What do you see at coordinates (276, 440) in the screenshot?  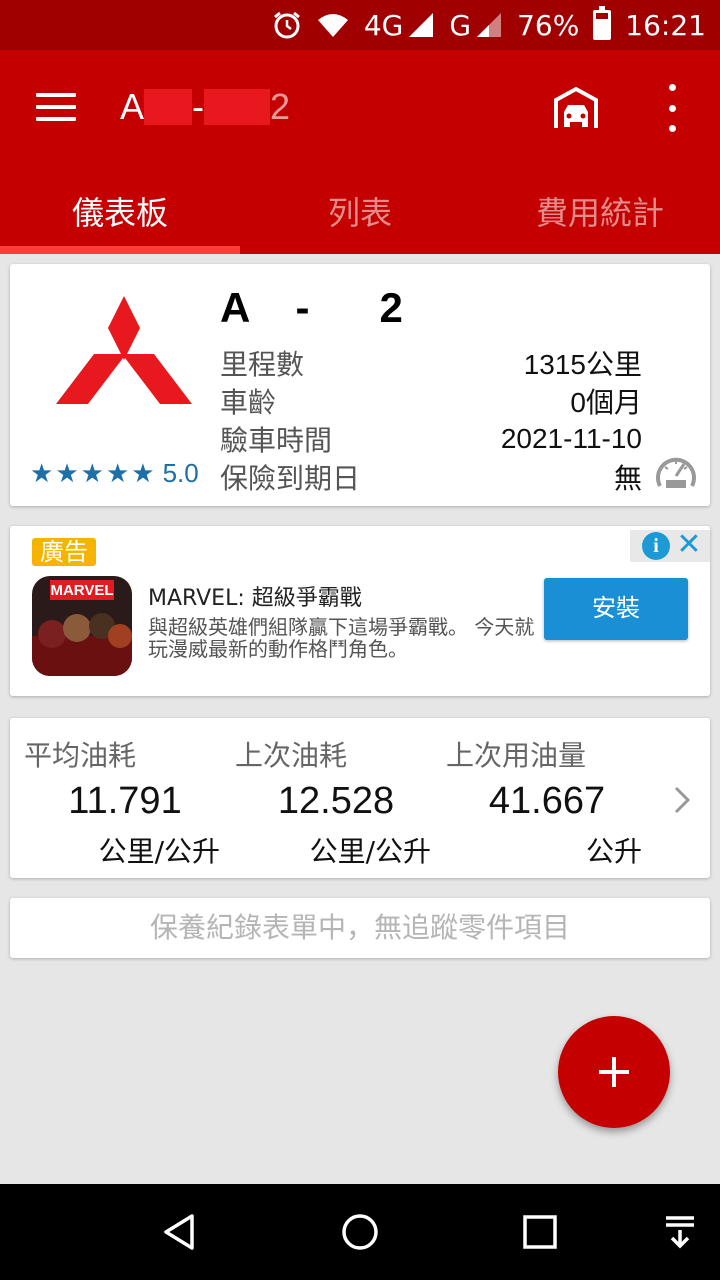 I see `inspection-label: 驗車時間` at bounding box center [276, 440].